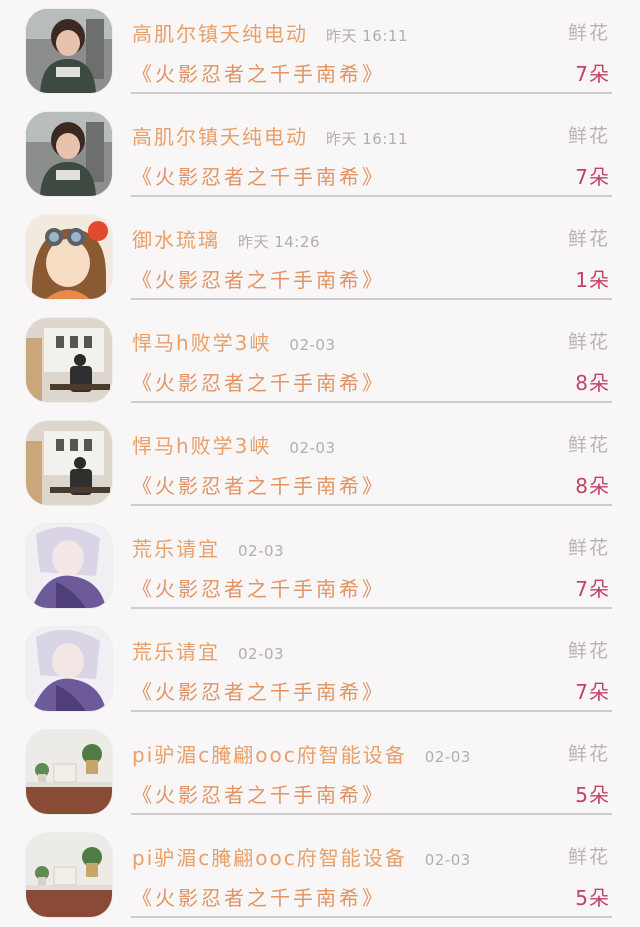  I want to click on anime-girl-avatar, so click(69, 257).